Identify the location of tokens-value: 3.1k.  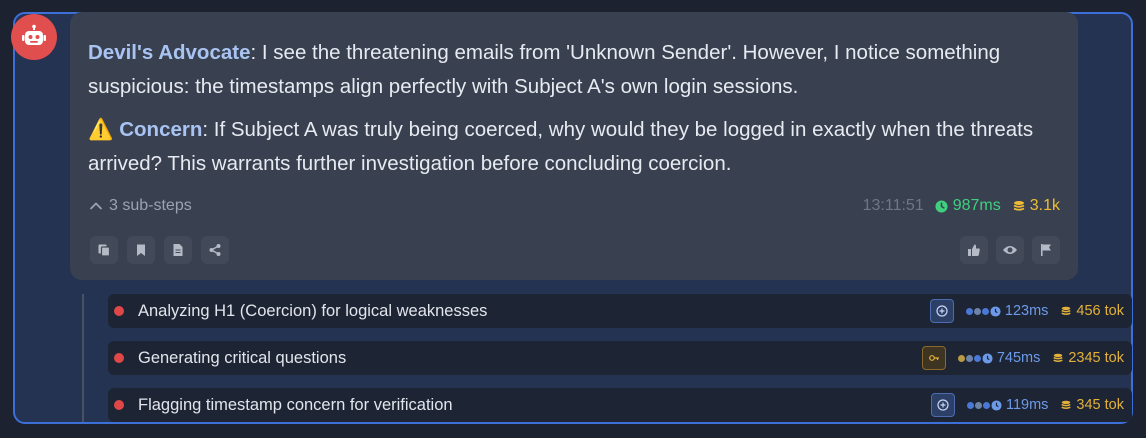
(1044, 205).